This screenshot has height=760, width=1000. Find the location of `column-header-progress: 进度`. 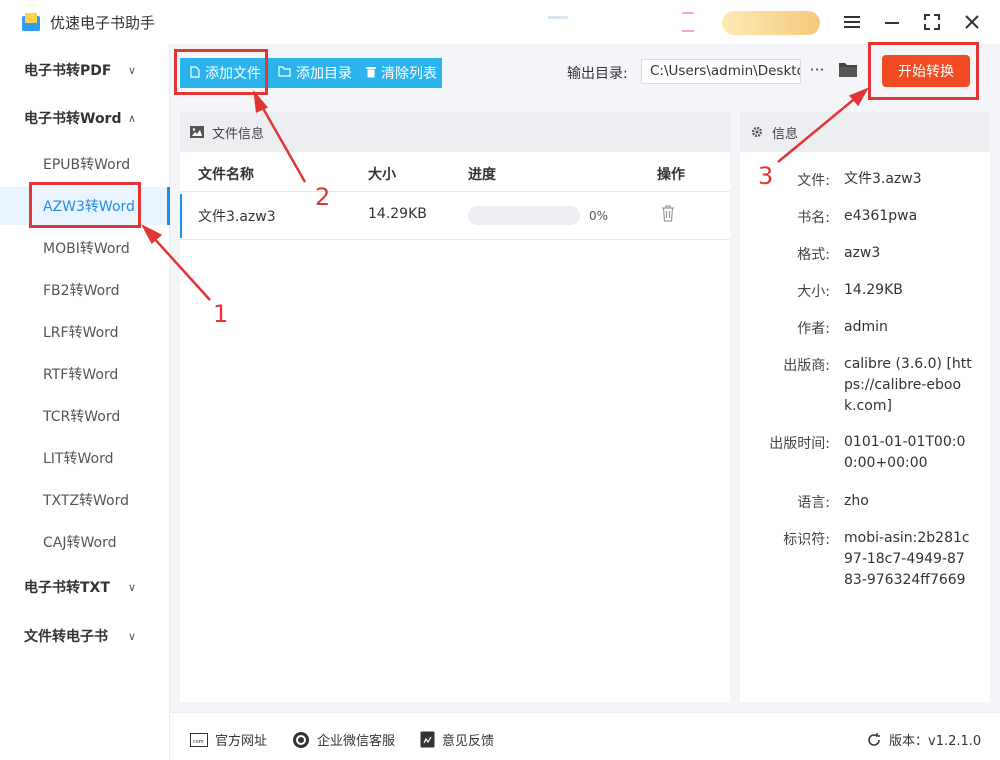

column-header-progress: 进度 is located at coordinates (482, 175).